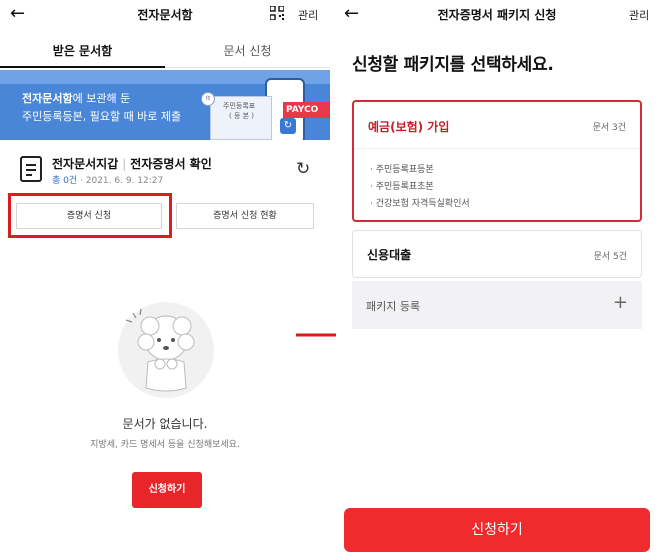 This screenshot has width=658, height=557. I want to click on last-updated: · 2021. 6. 9. 12:27, so click(122, 181).